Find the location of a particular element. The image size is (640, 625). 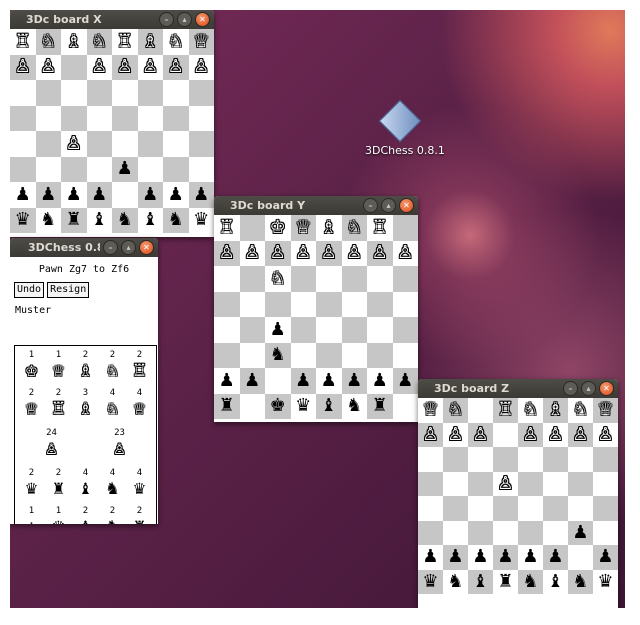

maximize-icon: ▴ is located at coordinates (184, 19).